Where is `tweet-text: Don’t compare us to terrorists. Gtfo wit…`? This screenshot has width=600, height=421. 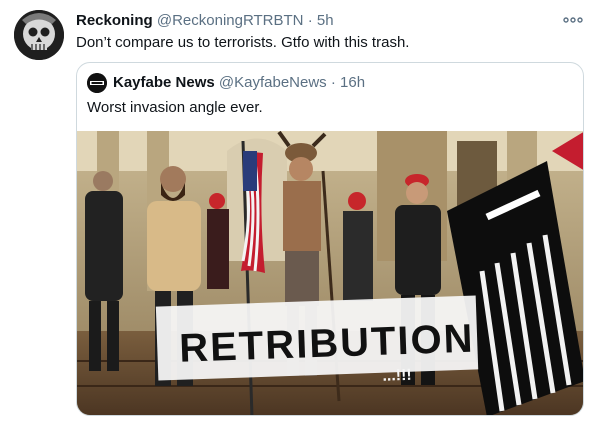
tweet-text: Don’t compare us to terrorists. Gtfo wit… is located at coordinates (243, 42).